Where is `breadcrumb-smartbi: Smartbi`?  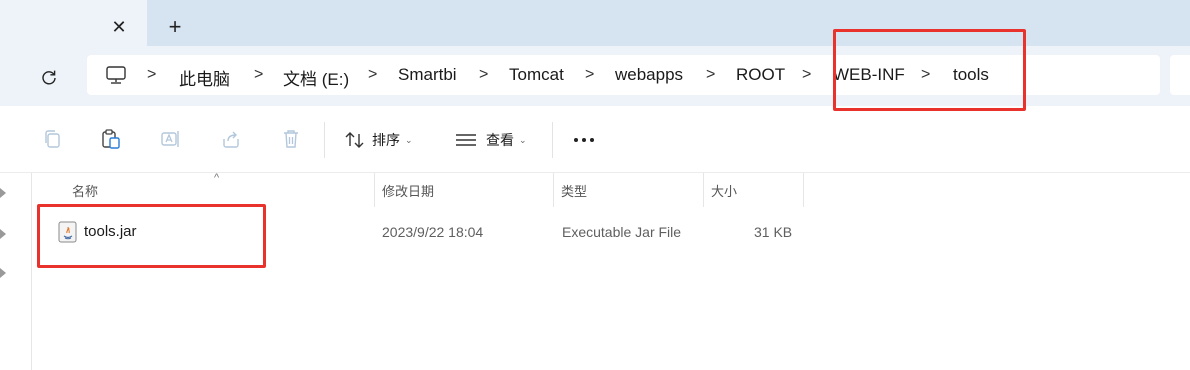
breadcrumb-smartbi: Smartbi is located at coordinates (427, 75).